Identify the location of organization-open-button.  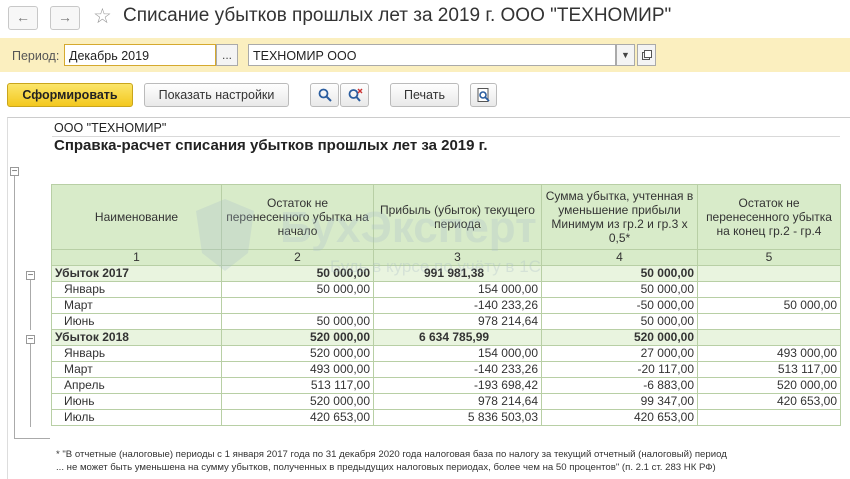
(646, 55).